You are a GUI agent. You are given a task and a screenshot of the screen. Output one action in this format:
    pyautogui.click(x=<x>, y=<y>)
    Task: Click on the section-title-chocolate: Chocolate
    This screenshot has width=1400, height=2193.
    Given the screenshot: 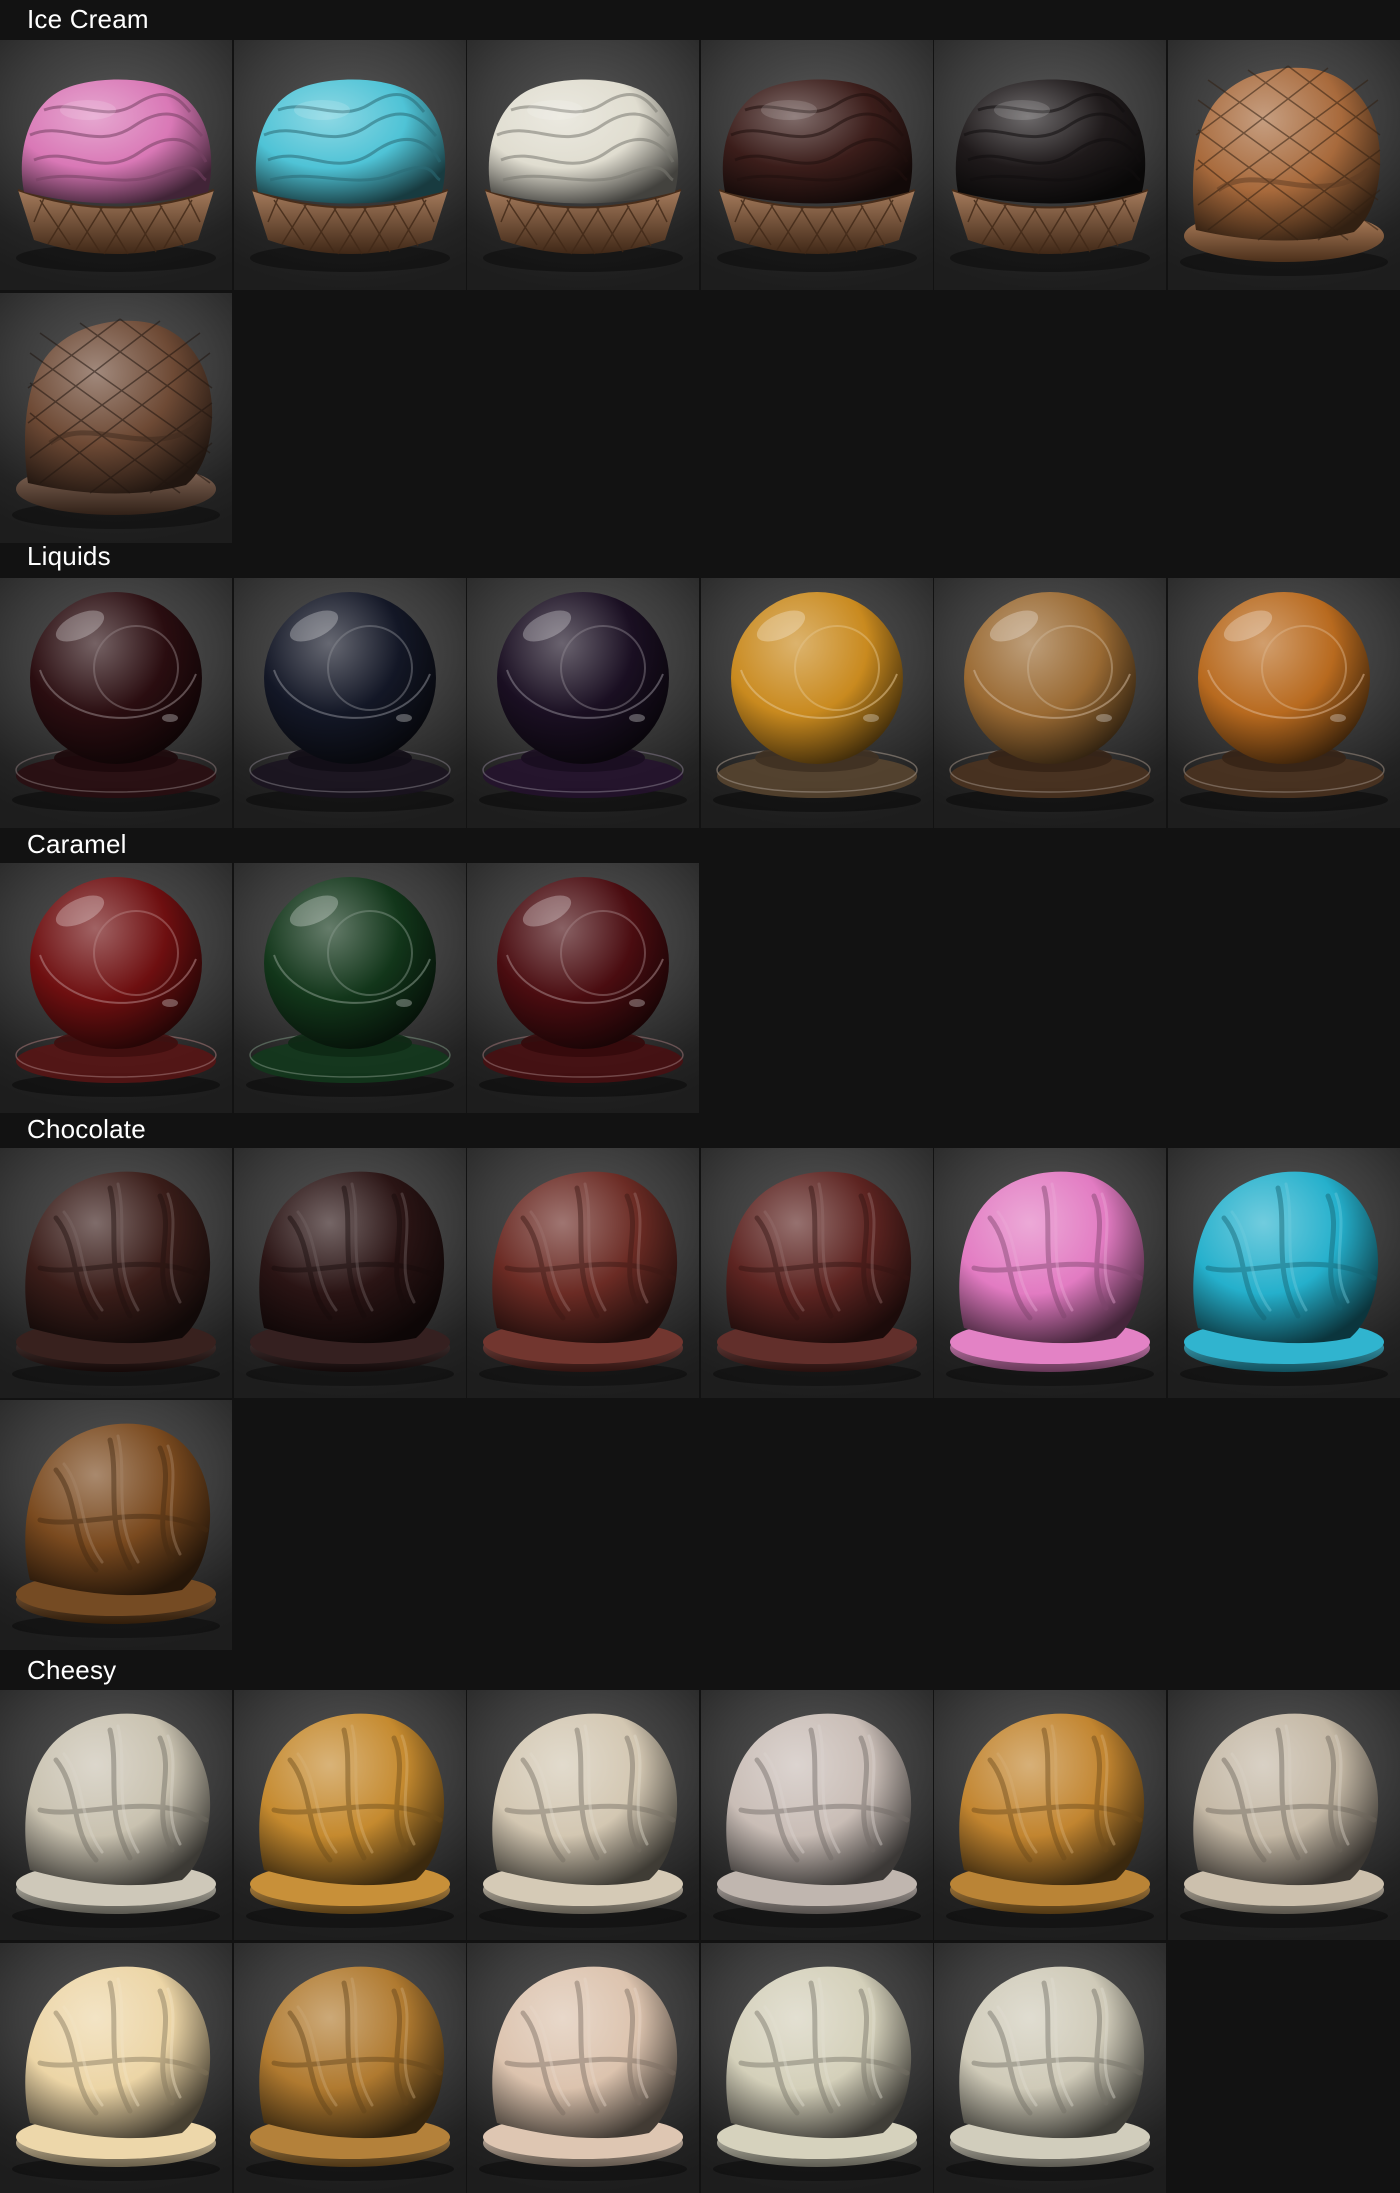 What is the action you would take?
    pyautogui.click(x=86, y=1129)
    